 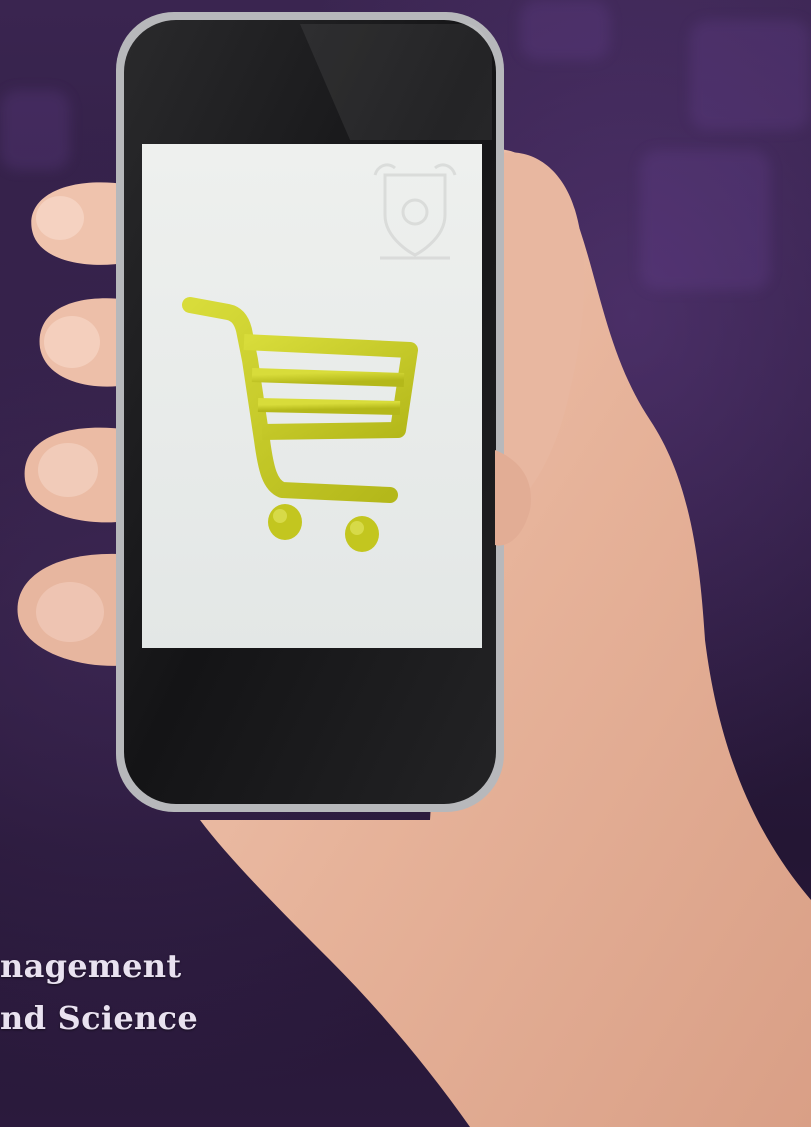 I want to click on cover-subtitle: nagement nd Science, so click(x=99, y=992).